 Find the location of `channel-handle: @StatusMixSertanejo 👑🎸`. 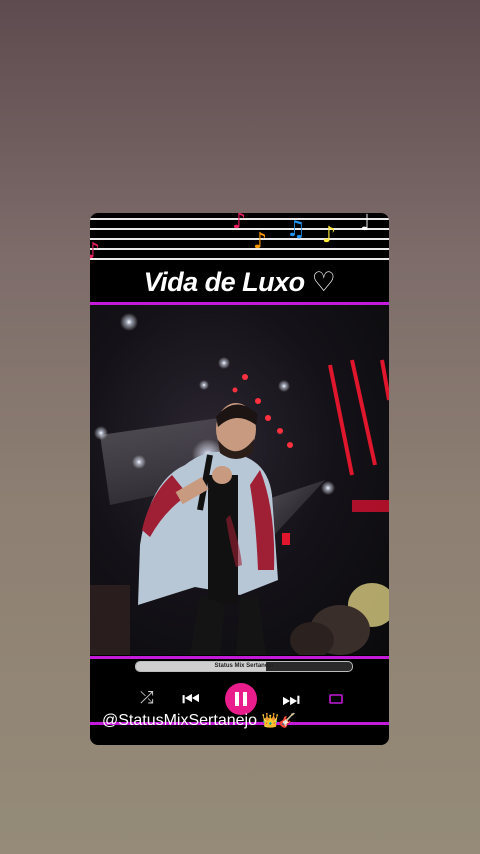

channel-handle: @StatusMixSertanejo 👑🎸 is located at coordinates (199, 720).